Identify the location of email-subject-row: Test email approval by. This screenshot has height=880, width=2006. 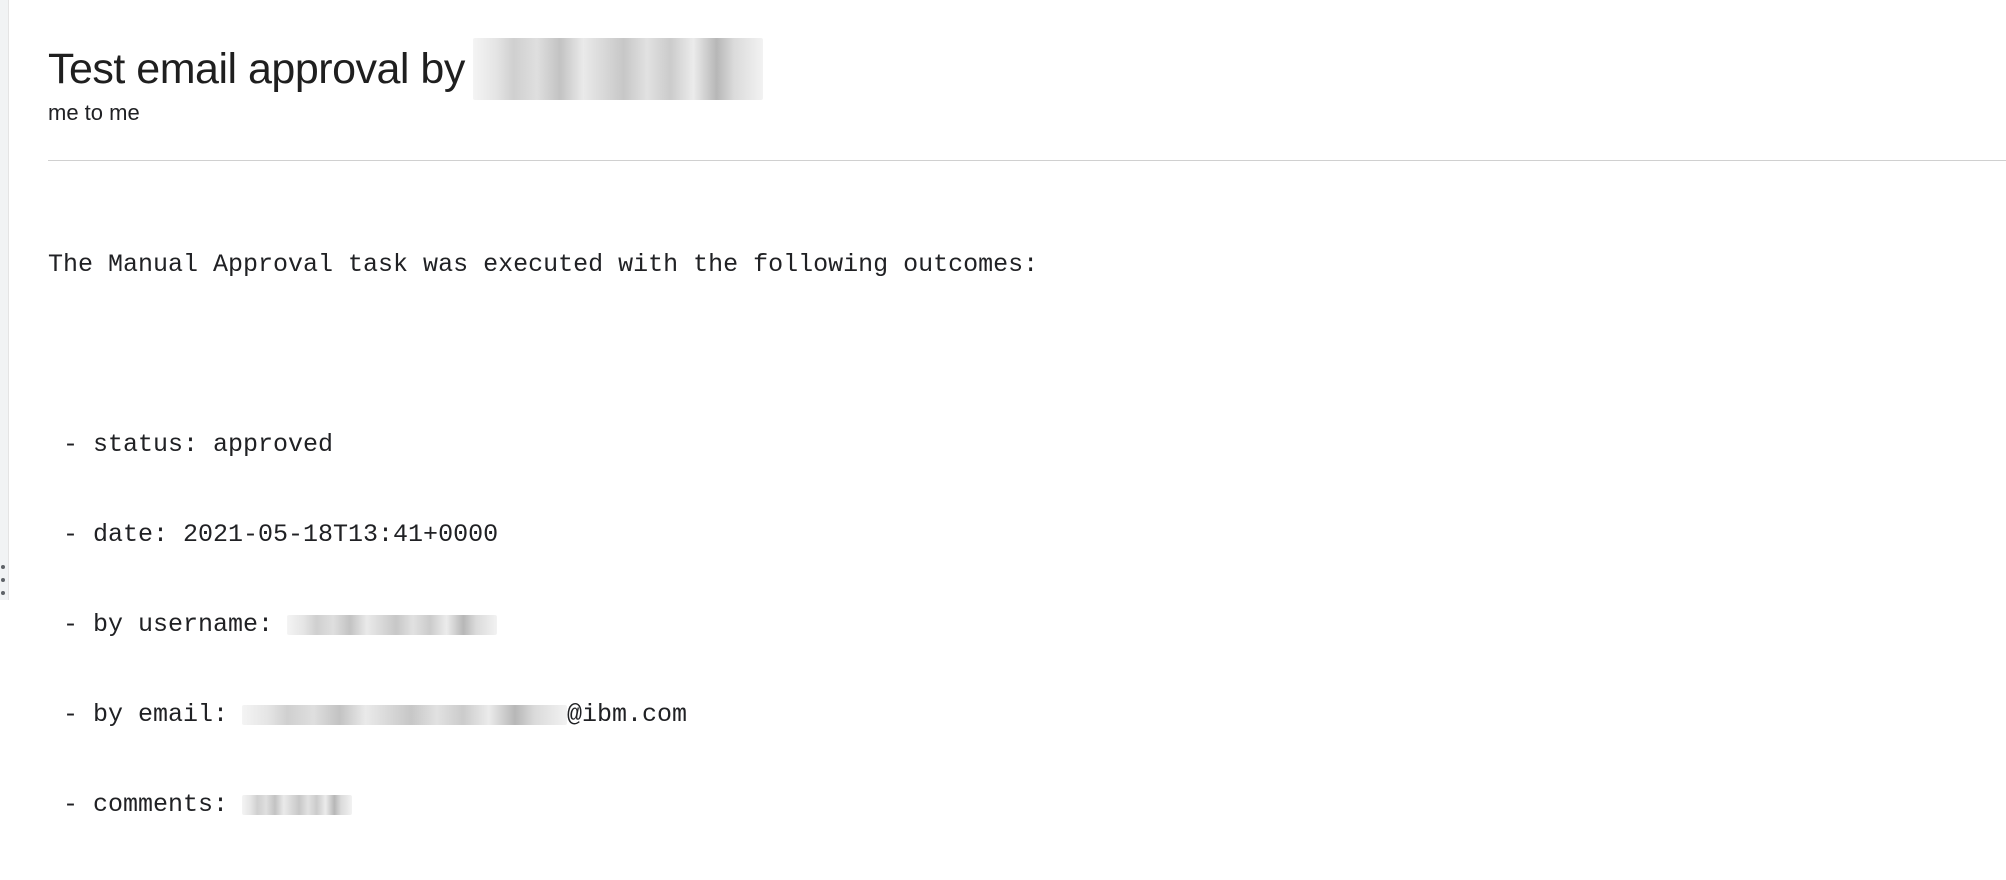
(405, 69).